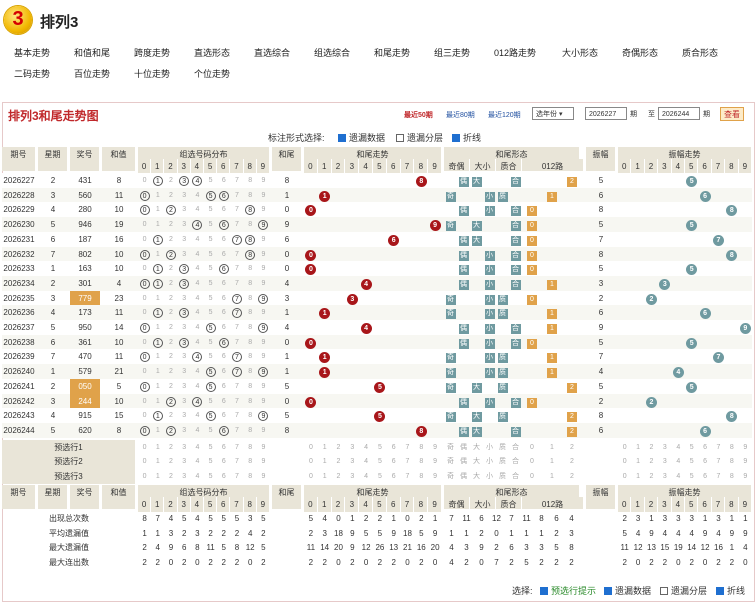 The height and width of the screenshot is (602, 755). What do you see at coordinates (700, 52) in the screenshot?
I see `nav-link-11: 质合形态` at bounding box center [700, 52].